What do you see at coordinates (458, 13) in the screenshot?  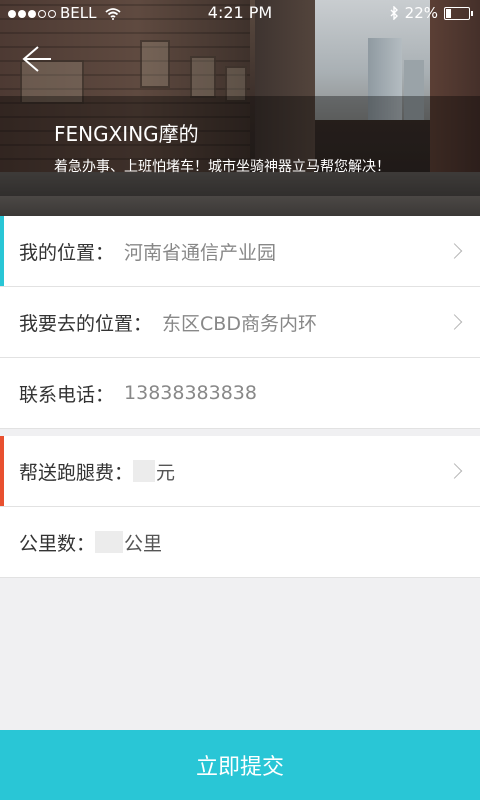 I see `battery-icon` at bounding box center [458, 13].